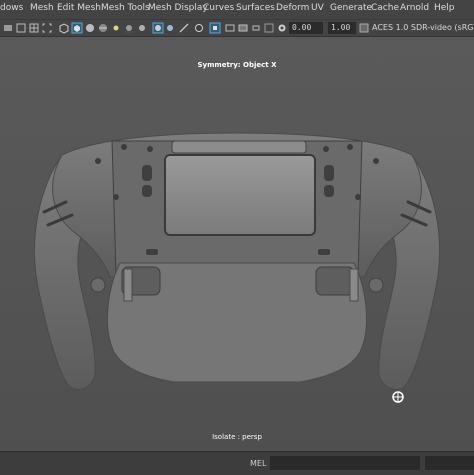 Image resolution: width=474 pixels, height=475 pixels. What do you see at coordinates (398, 397) in the screenshot?
I see `rotate-tool-icon` at bounding box center [398, 397].